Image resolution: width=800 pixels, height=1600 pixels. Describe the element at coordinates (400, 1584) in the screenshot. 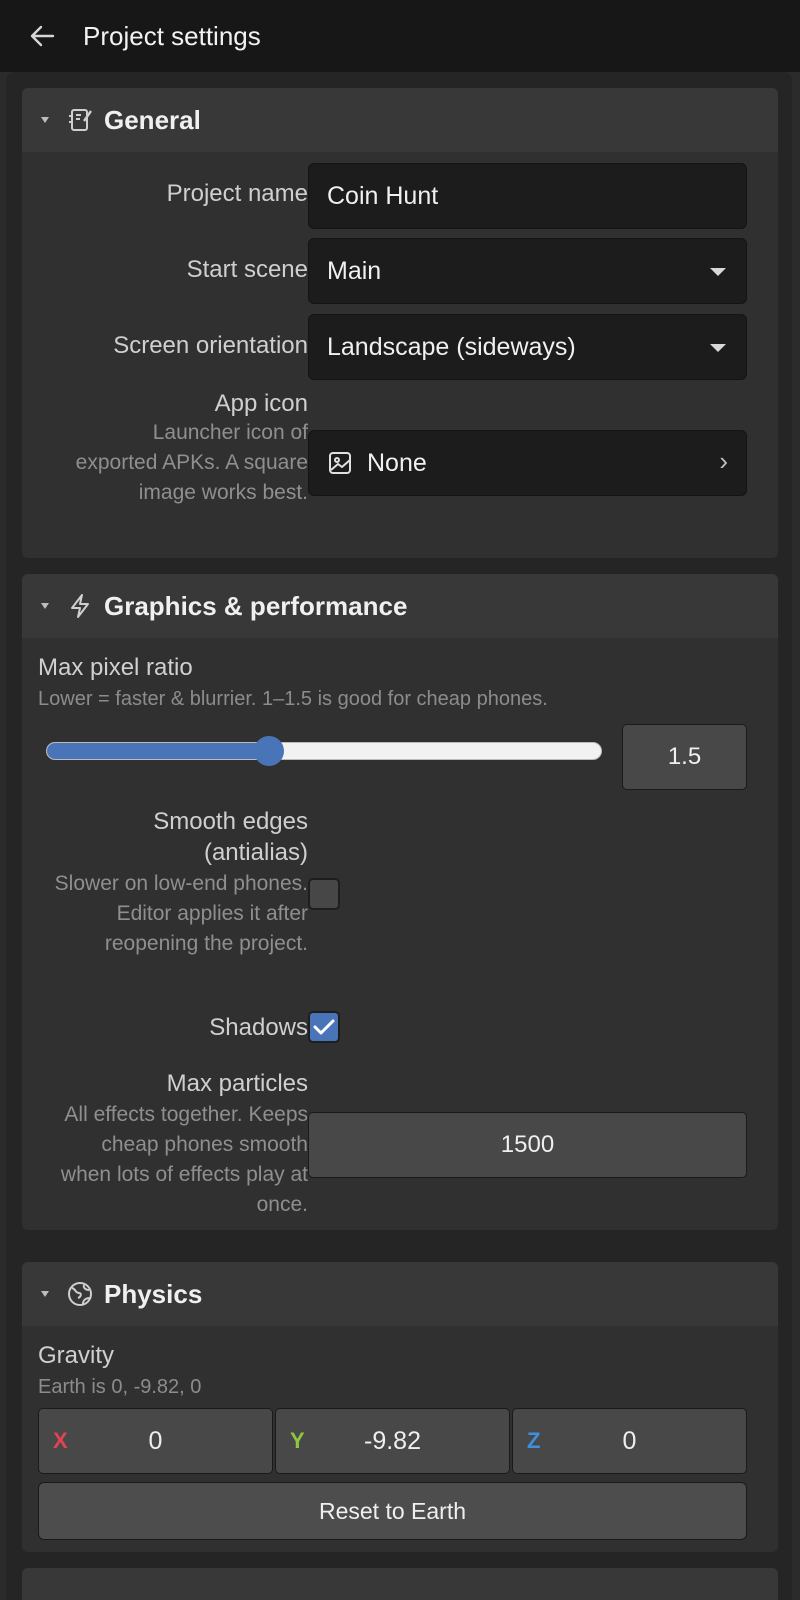

I see `next-section-header` at that location.